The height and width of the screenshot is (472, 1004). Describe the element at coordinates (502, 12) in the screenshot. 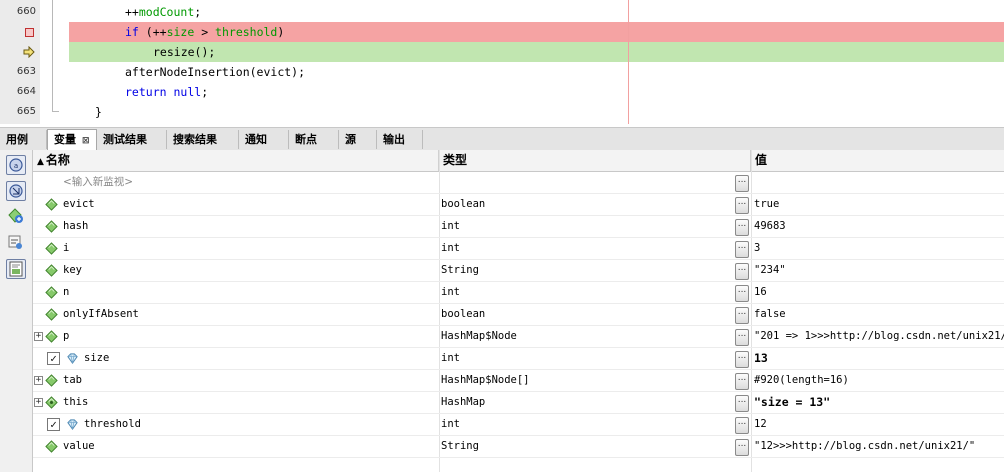

I see `code-line: 660 ++modCount;` at that location.